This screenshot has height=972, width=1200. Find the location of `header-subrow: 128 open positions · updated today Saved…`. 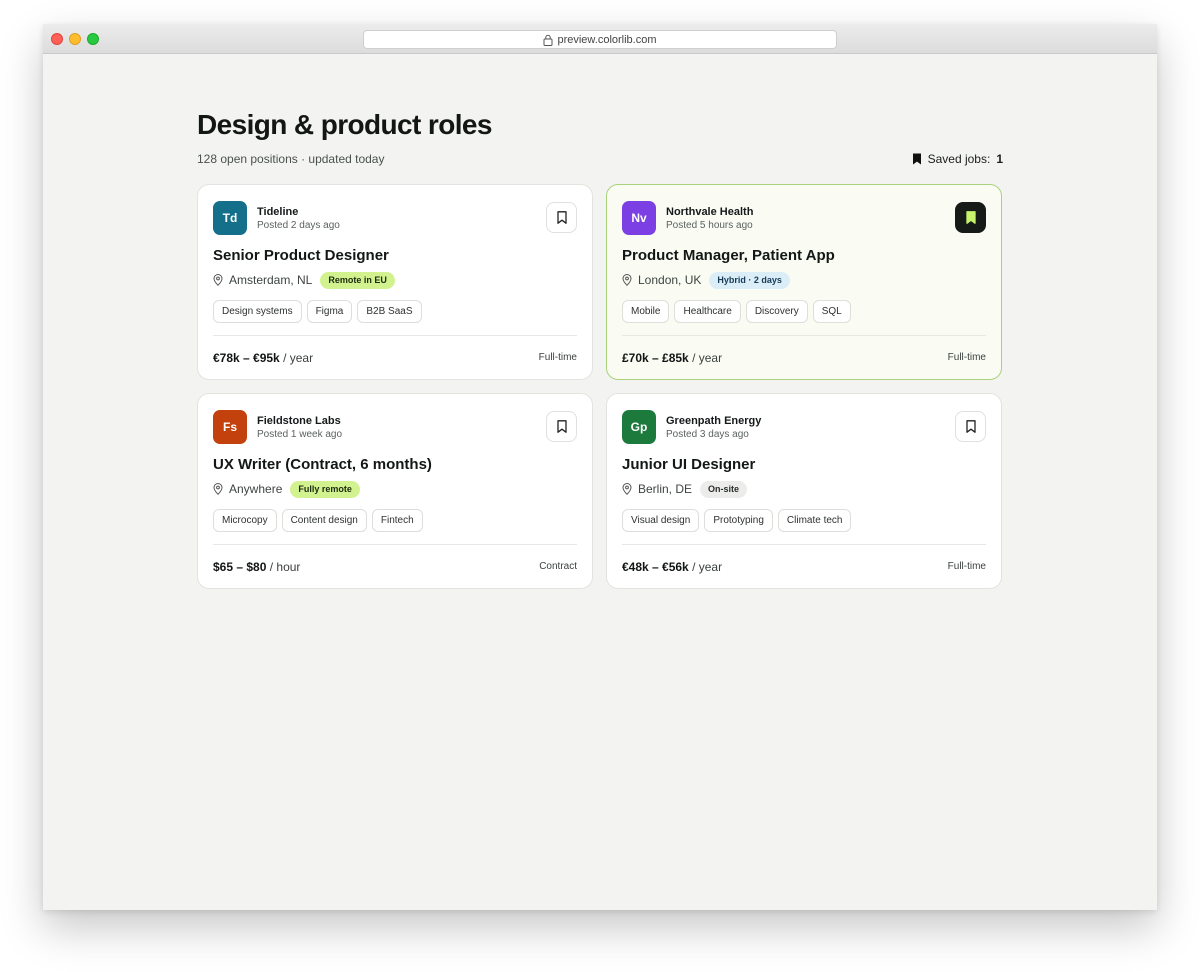

header-subrow: 128 open positions · updated today Saved… is located at coordinates (600, 159).